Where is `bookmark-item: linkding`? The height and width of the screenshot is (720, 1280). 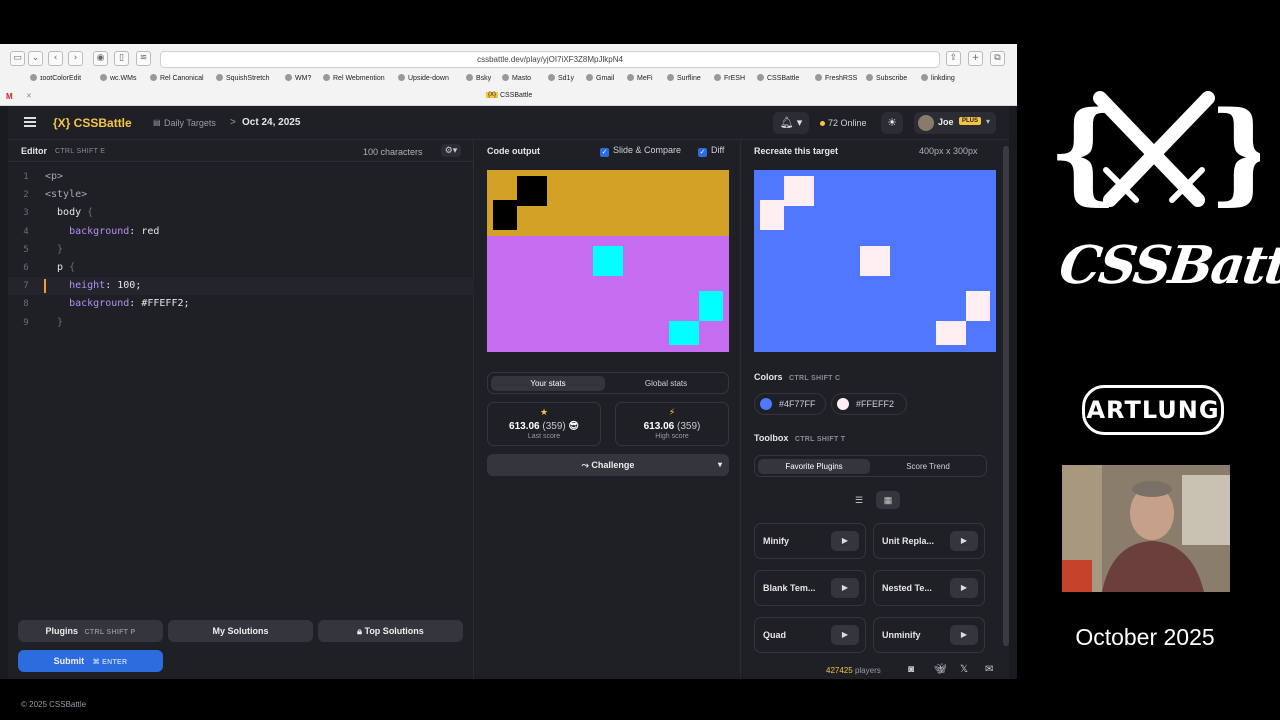
bookmark-item: linkding is located at coordinates (938, 78).